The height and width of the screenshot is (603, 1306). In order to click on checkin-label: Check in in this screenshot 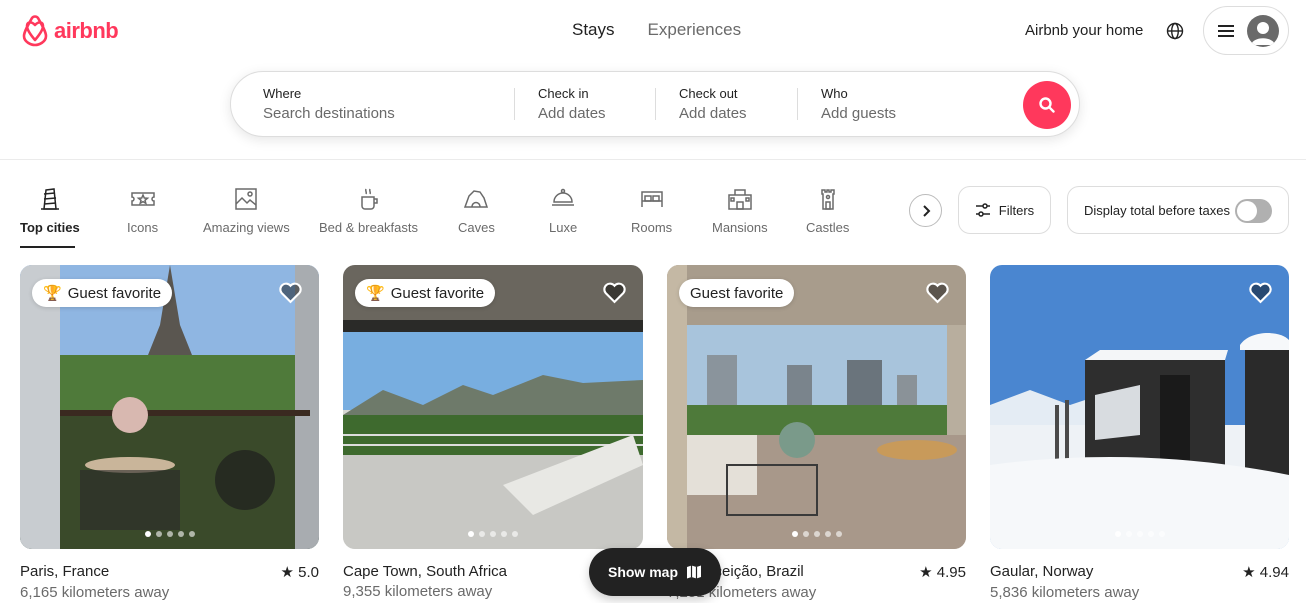, I will do `click(563, 93)`.